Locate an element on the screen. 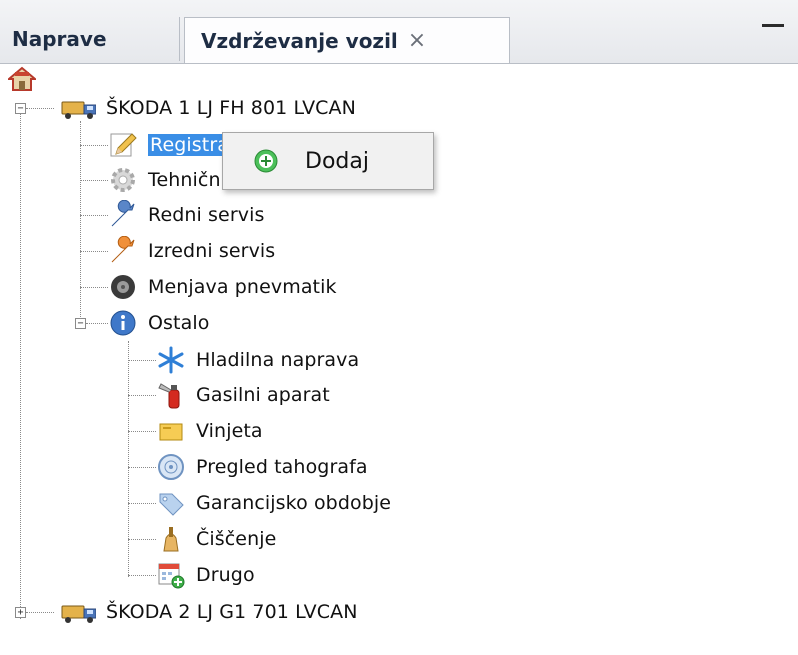 Image resolution: width=798 pixels, height=655 pixels. tire-icon is located at coordinates (123, 287).